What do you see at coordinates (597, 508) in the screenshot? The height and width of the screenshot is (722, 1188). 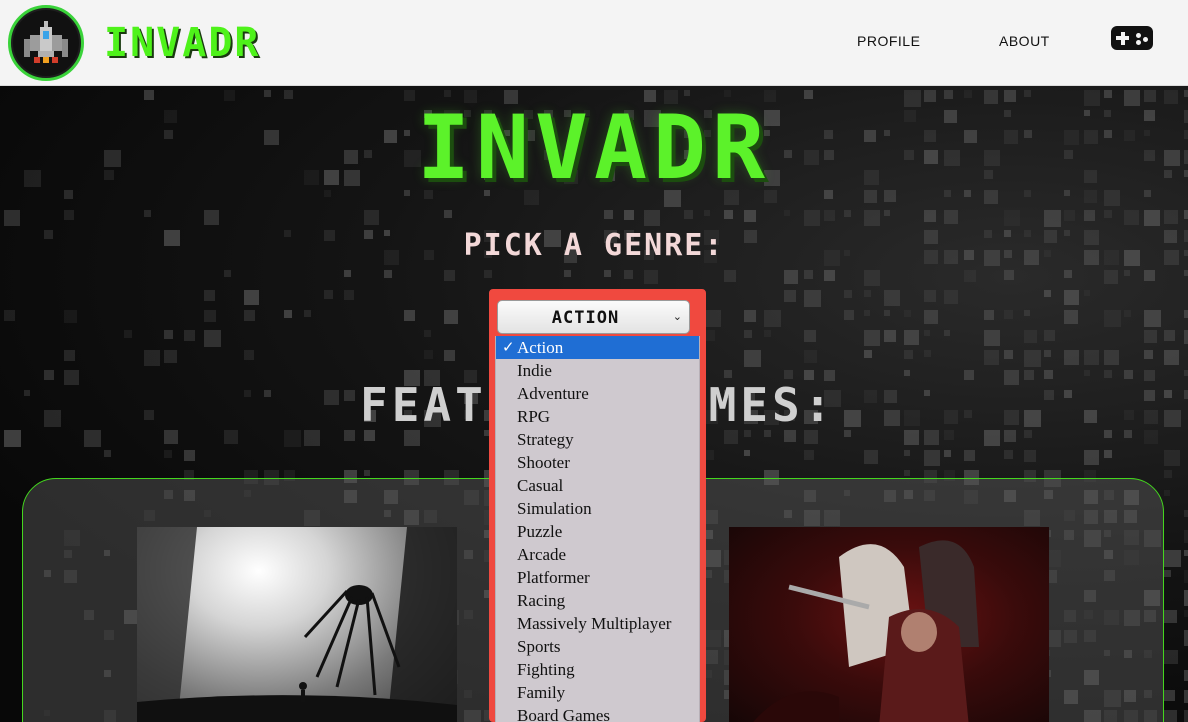 I see `genre-option: Simulation` at bounding box center [597, 508].